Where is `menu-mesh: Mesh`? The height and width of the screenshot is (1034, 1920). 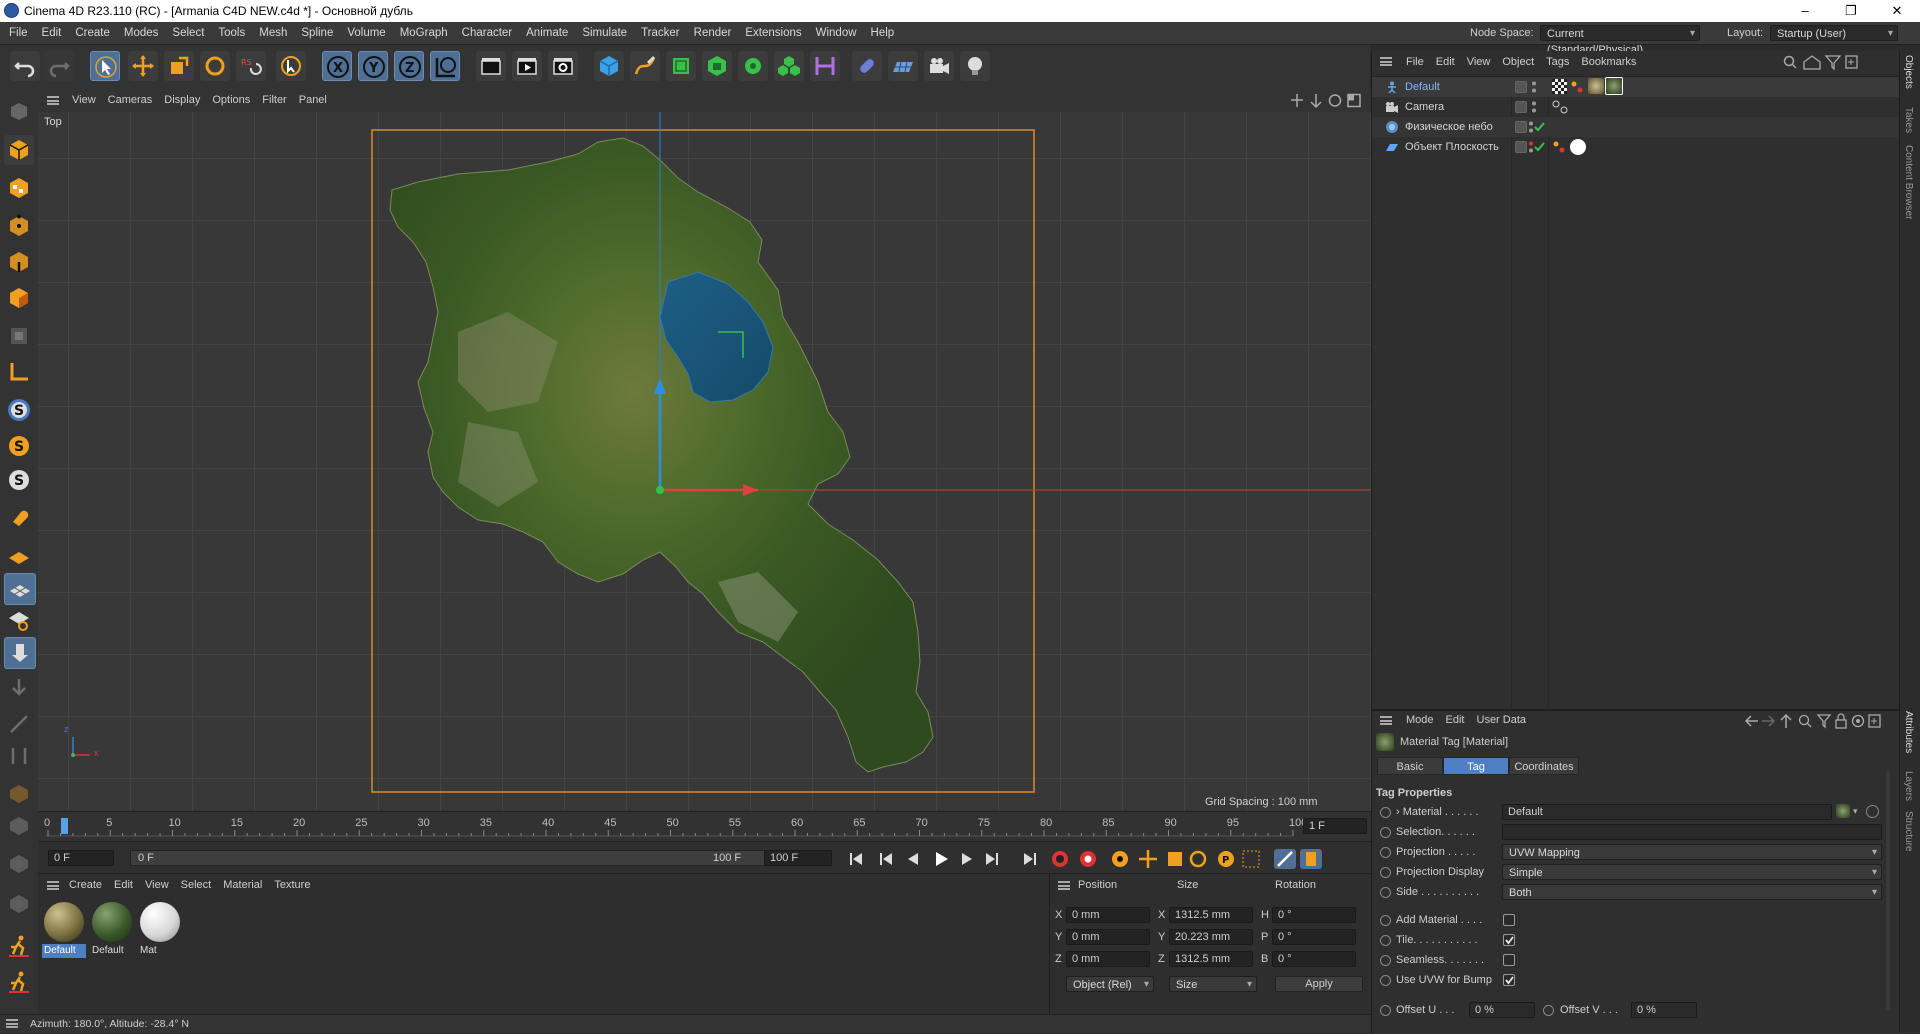 menu-mesh: Mesh is located at coordinates (273, 33).